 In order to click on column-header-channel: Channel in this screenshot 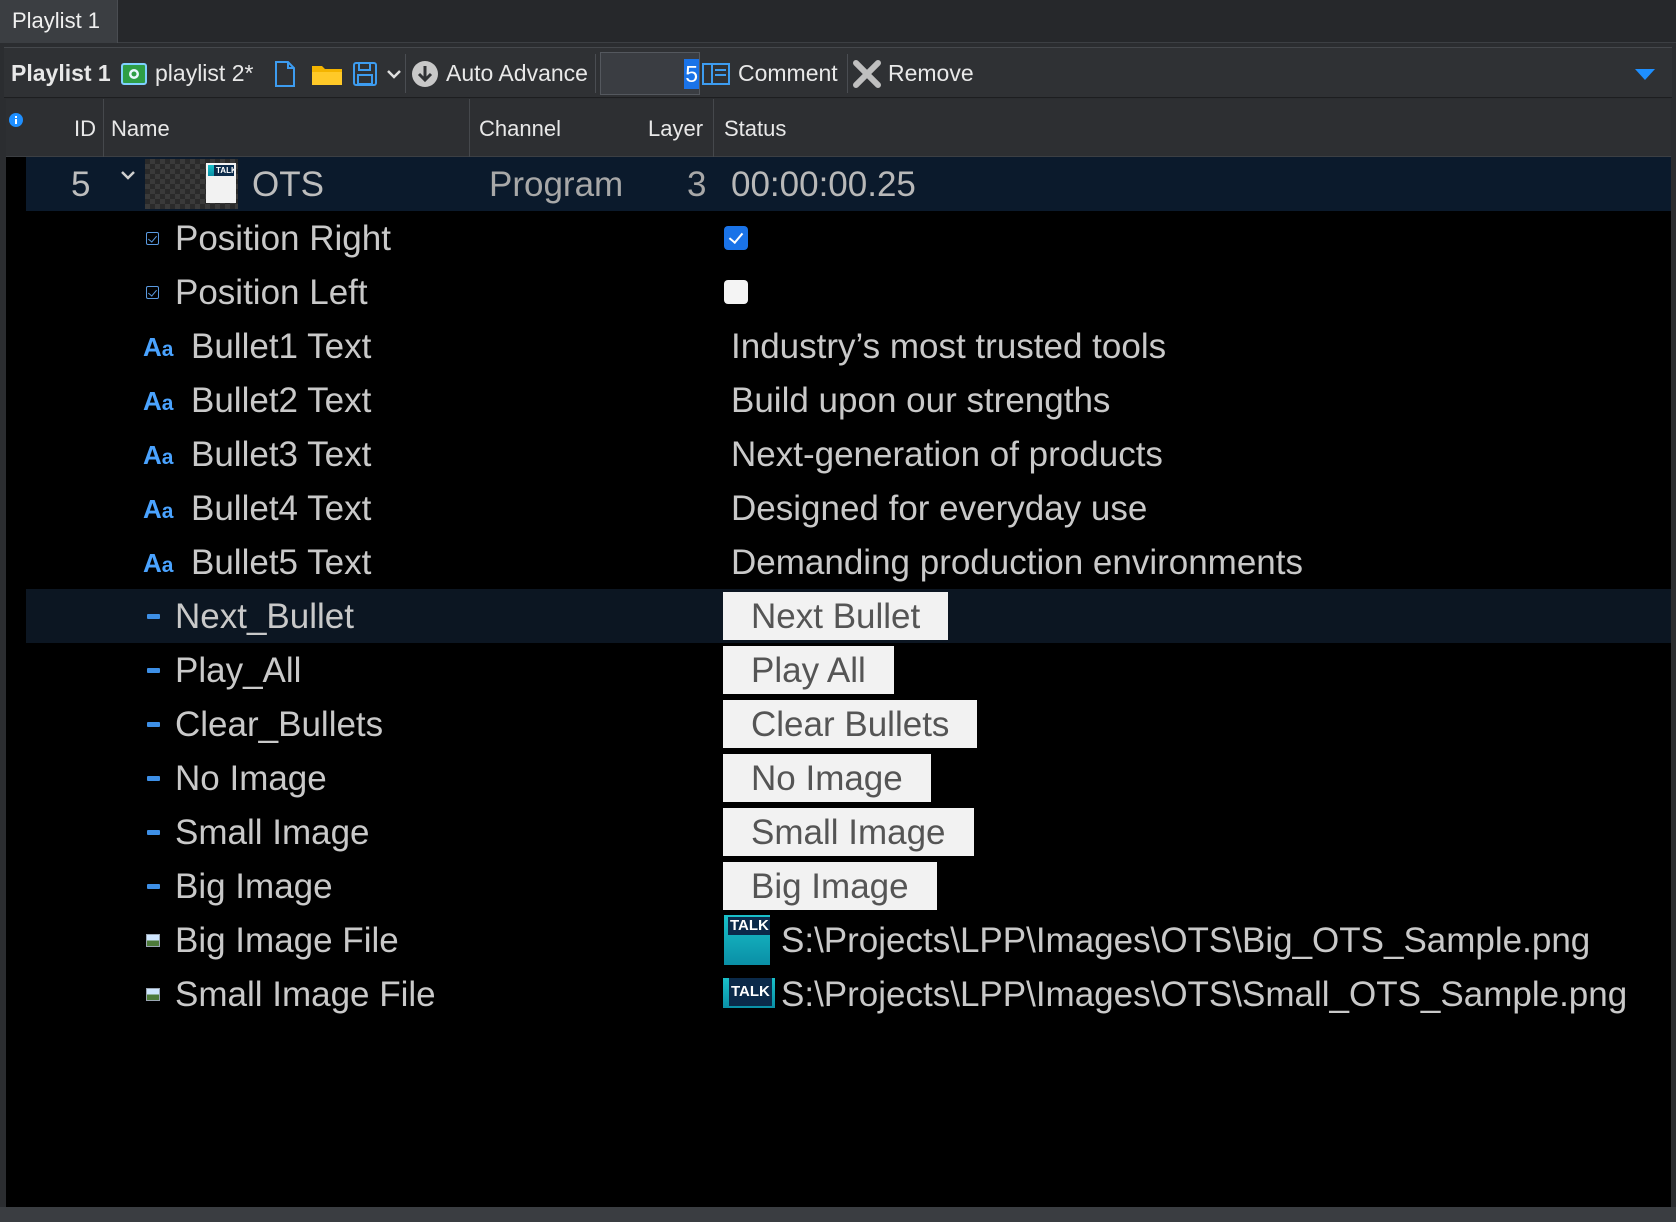, I will do `click(520, 128)`.